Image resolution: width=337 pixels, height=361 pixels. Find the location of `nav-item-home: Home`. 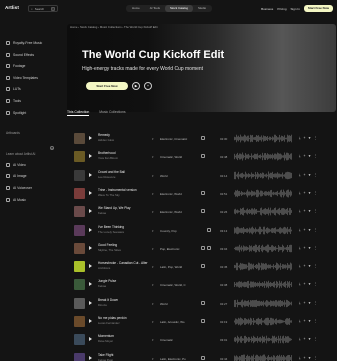

nav-item-home: Home is located at coordinates (136, 8).